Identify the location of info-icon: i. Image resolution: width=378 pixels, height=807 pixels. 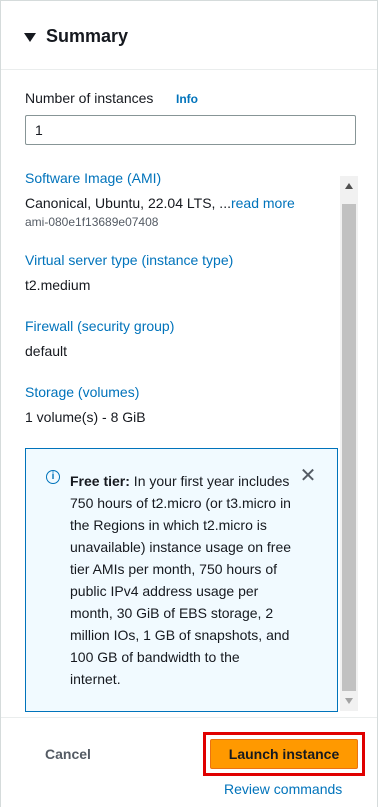
(53, 477).